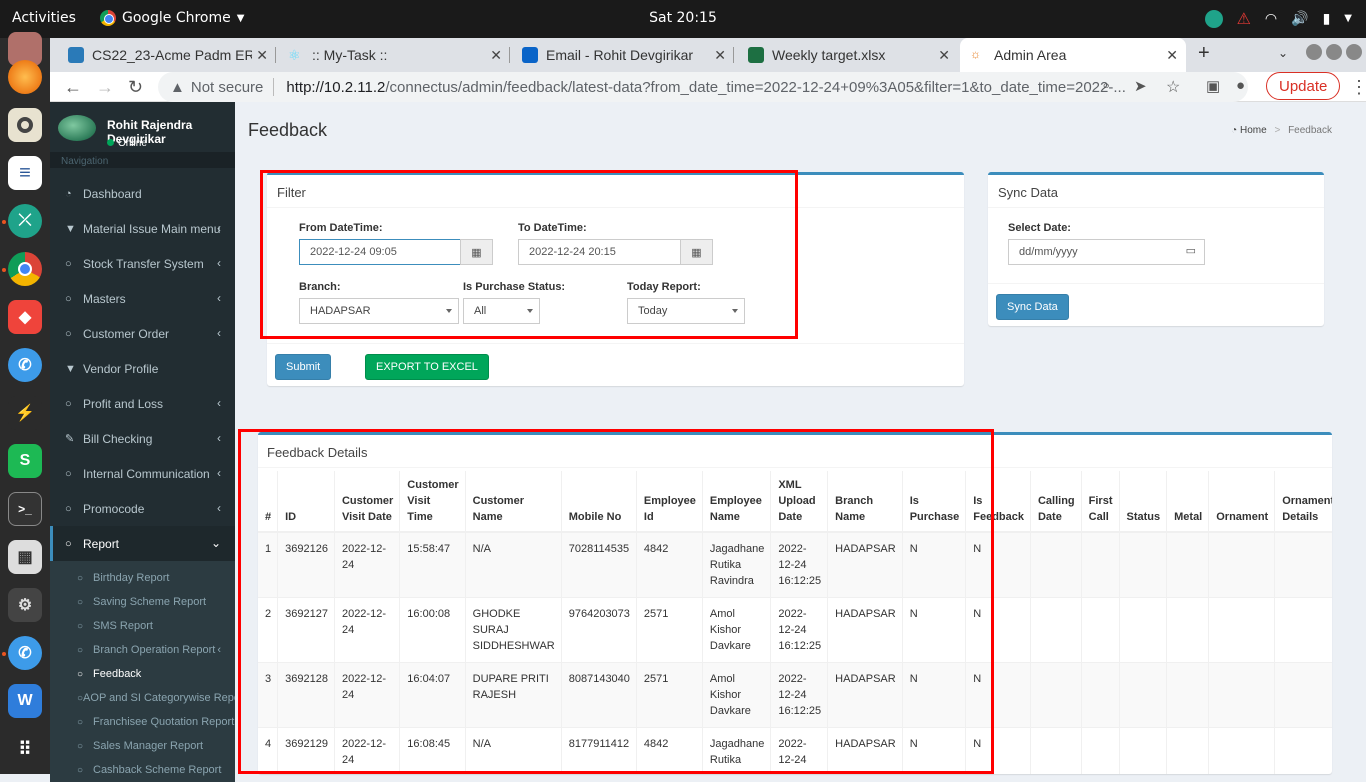 This screenshot has width=1366, height=782. Describe the element at coordinates (142, 160) in the screenshot. I see `nav-header: Navigation` at that location.